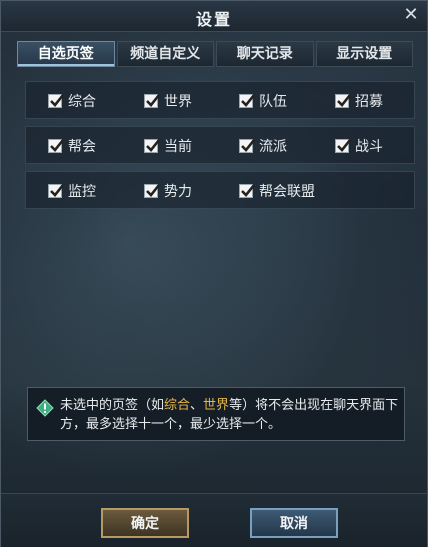 This screenshot has width=428, height=547. I want to click on checkbox-label: 当前, so click(178, 147).